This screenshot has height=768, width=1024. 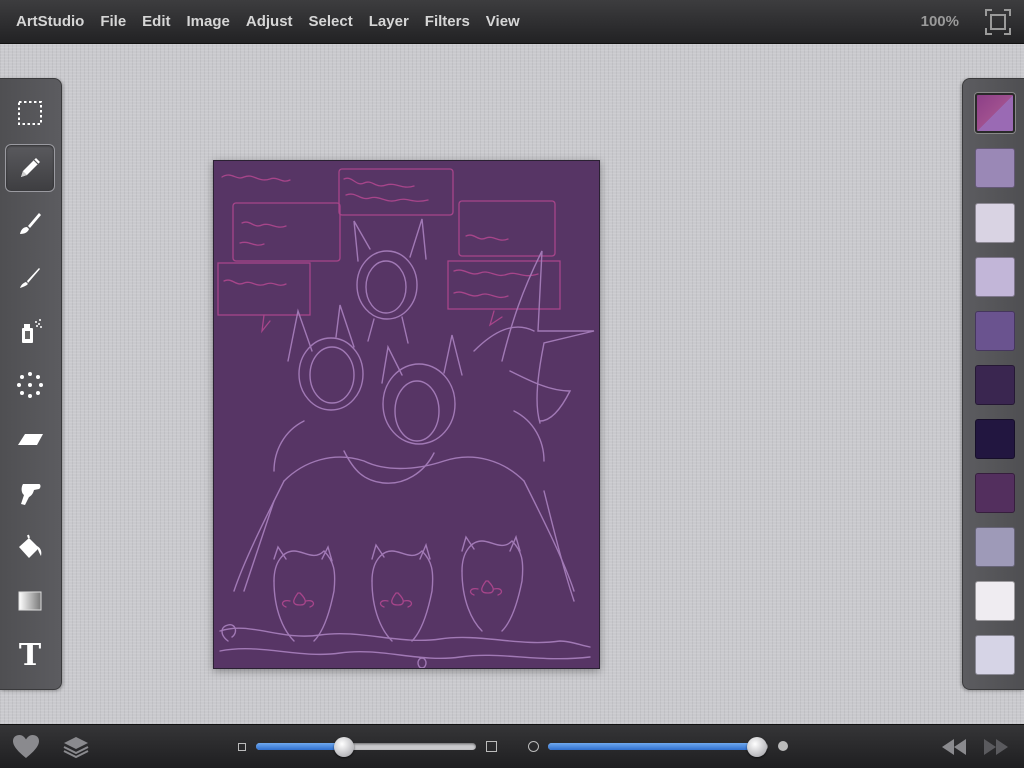 I want to click on smudge-tool, so click(x=30, y=493).